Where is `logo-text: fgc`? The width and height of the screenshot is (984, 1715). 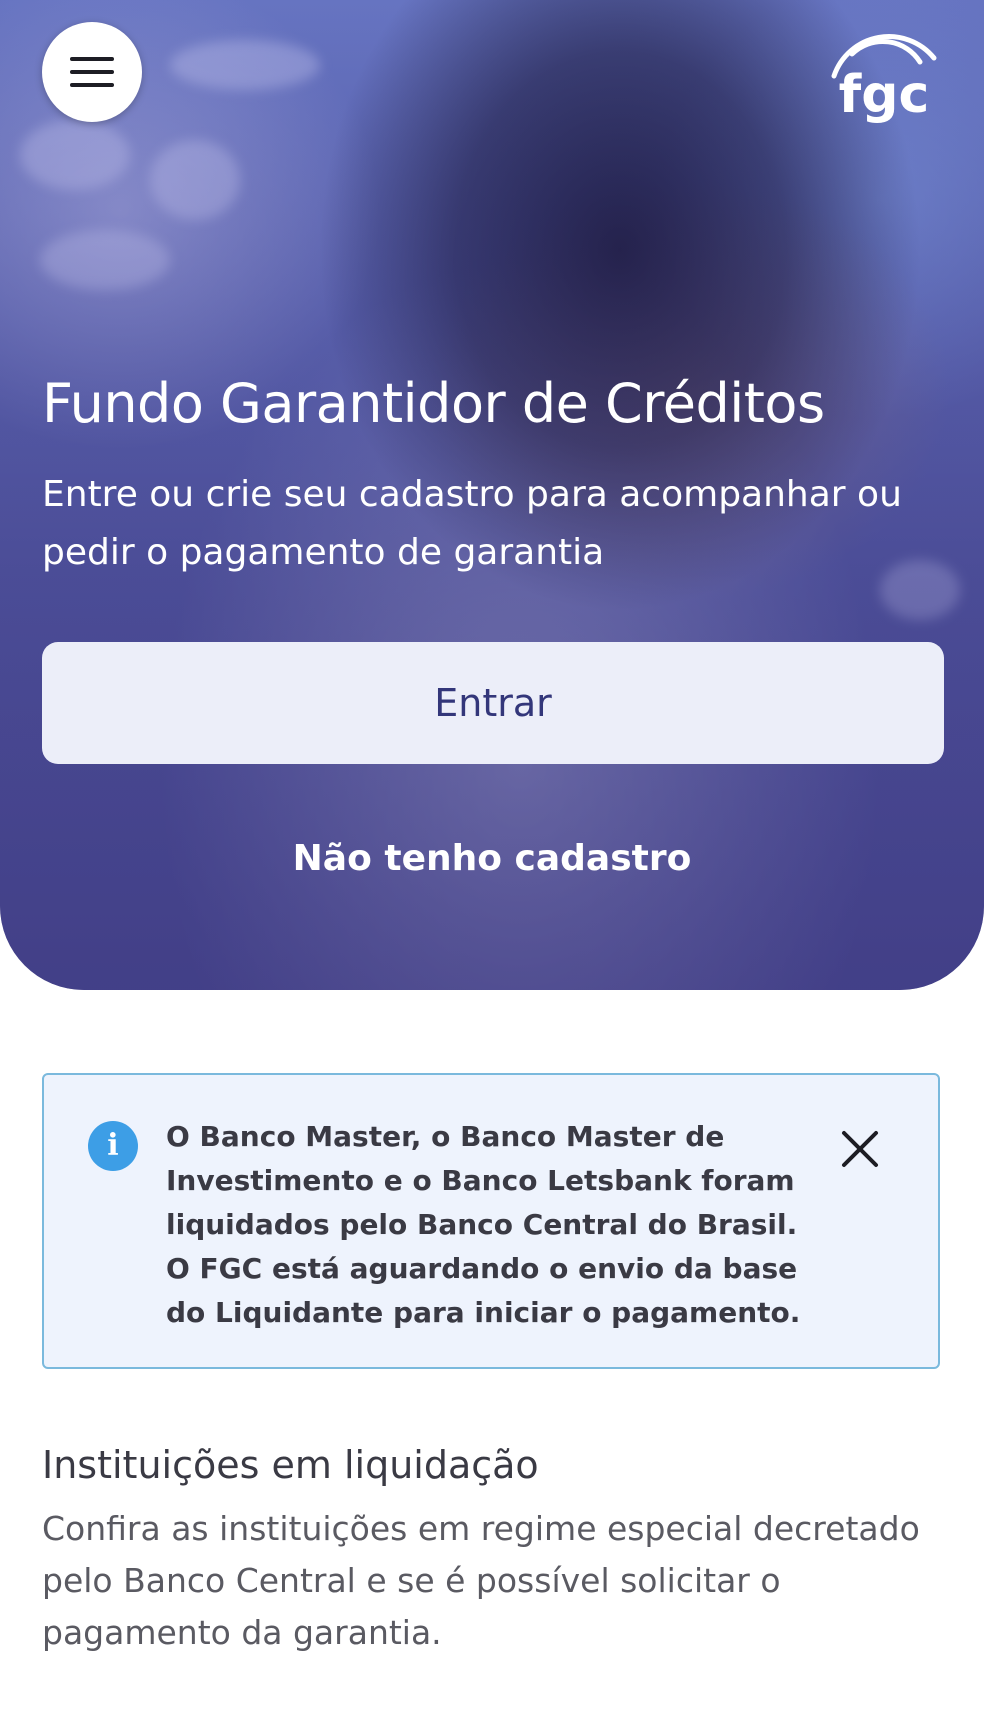
logo-text: fgc is located at coordinates (884, 95).